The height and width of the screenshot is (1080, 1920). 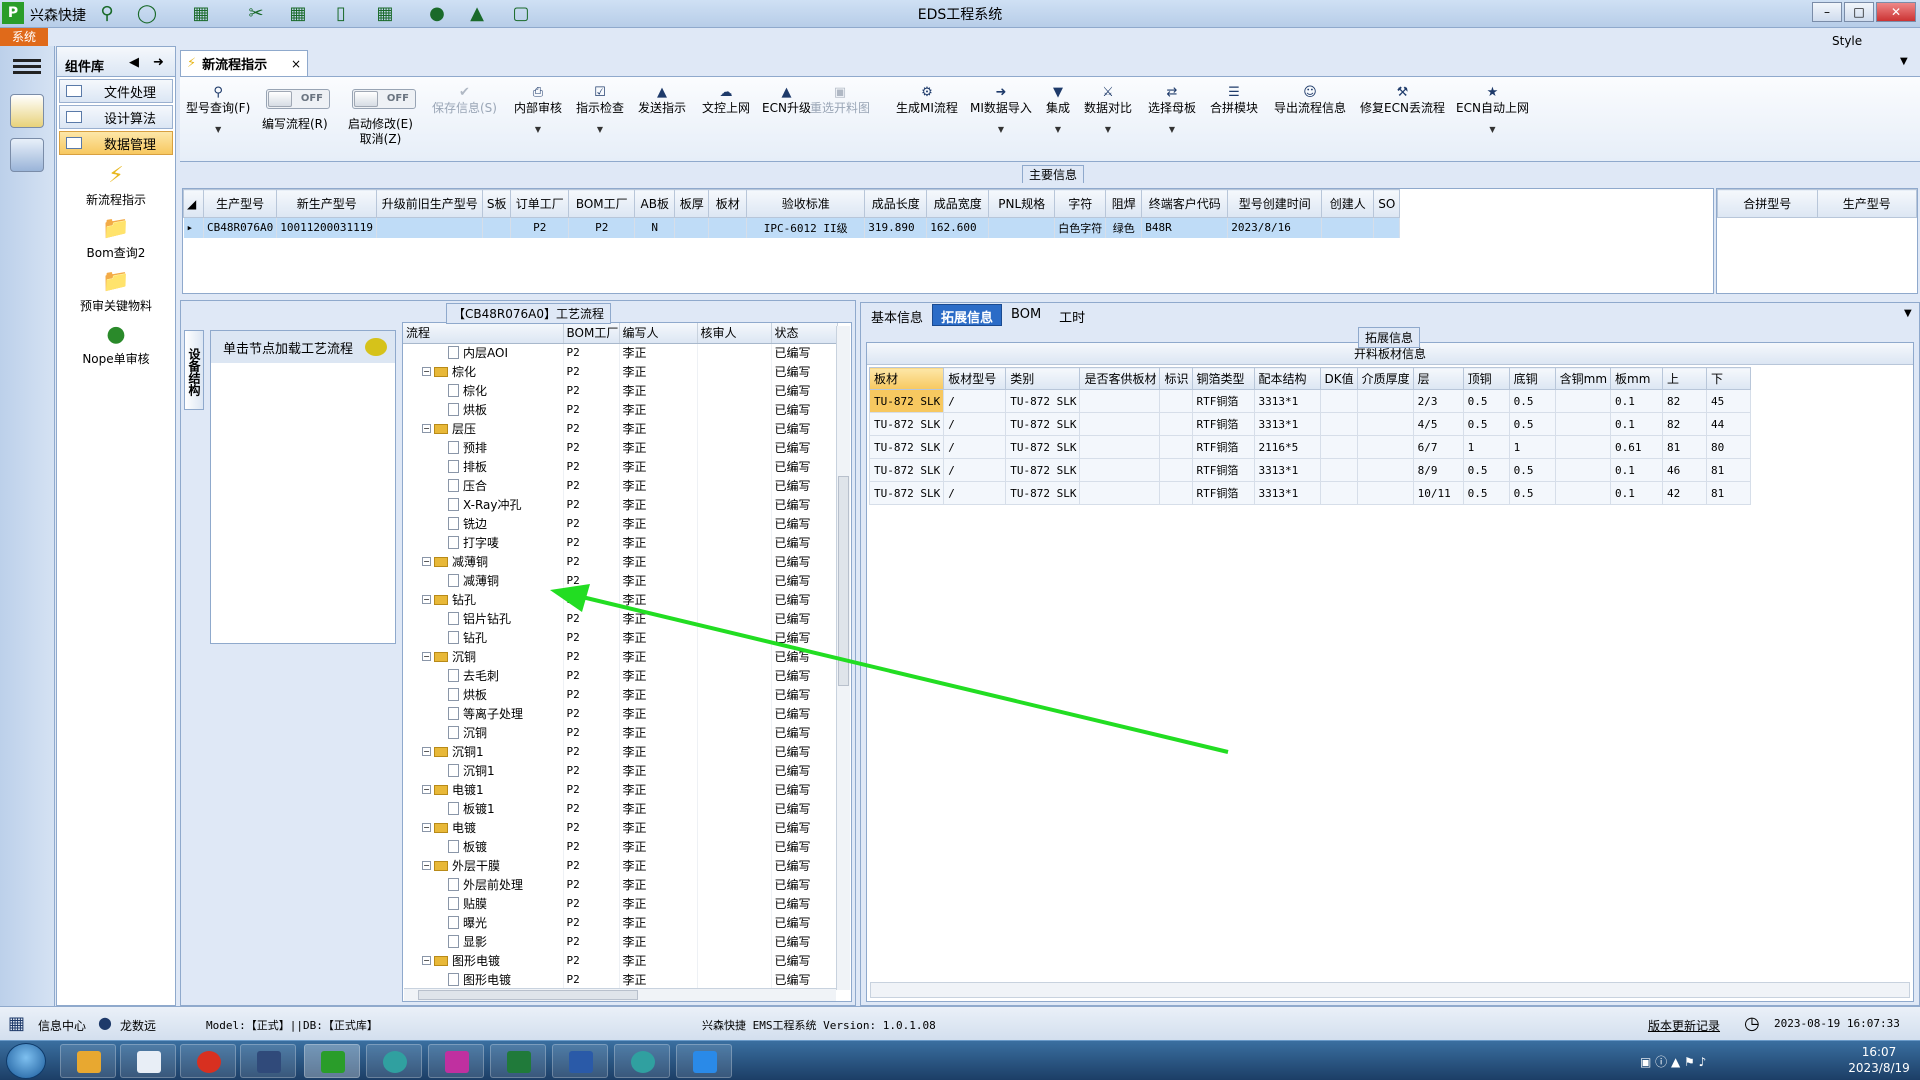 I want to click on col-header: 成品长度, so click(x=896, y=203).